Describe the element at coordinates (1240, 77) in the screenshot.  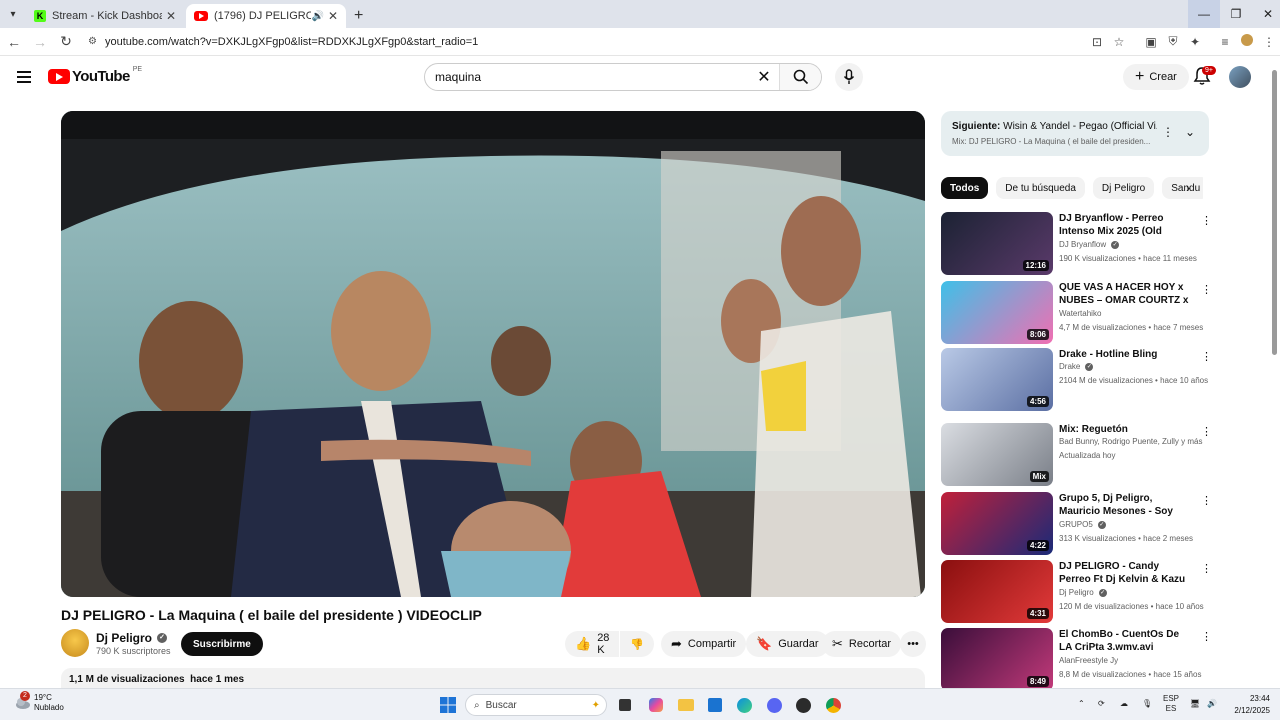
I see `account-avatar` at that location.